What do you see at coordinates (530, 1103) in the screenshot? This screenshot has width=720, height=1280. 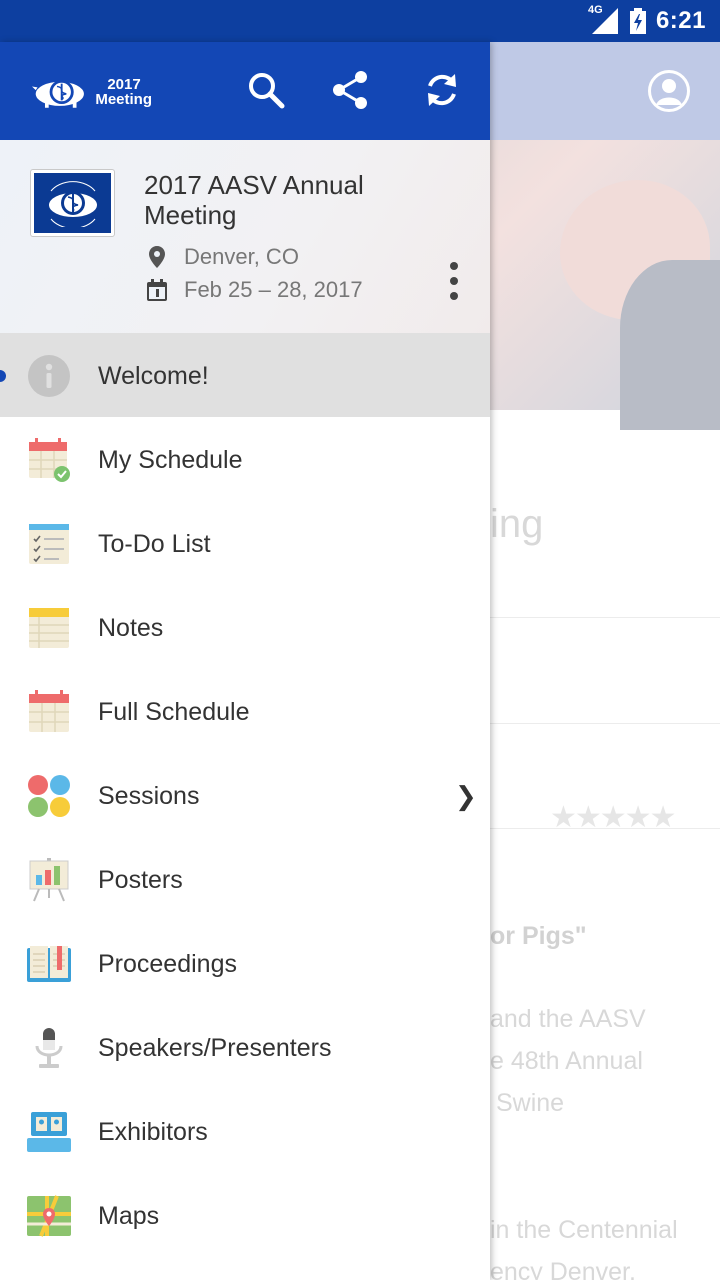 I see `body-line: Swine` at bounding box center [530, 1103].